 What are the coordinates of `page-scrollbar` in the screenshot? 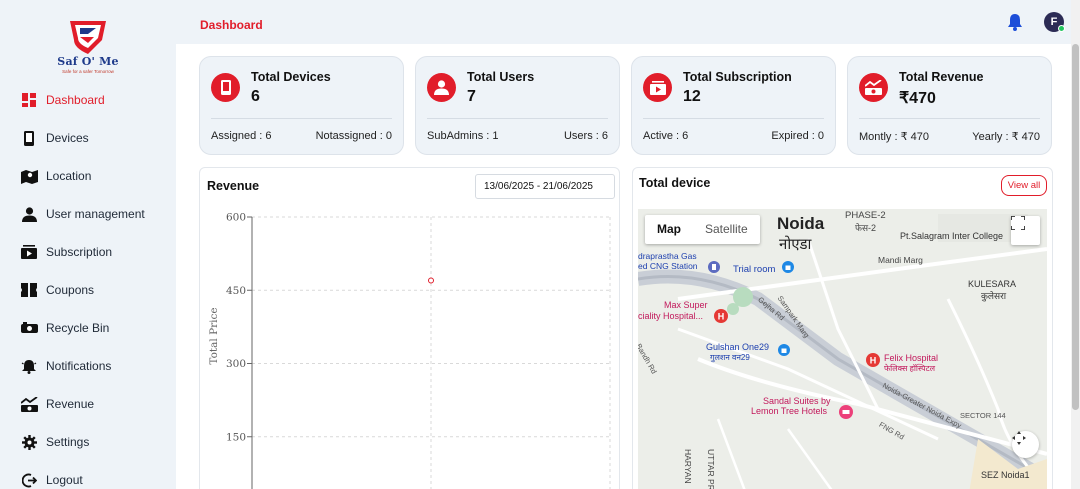 It's located at (1075, 244).